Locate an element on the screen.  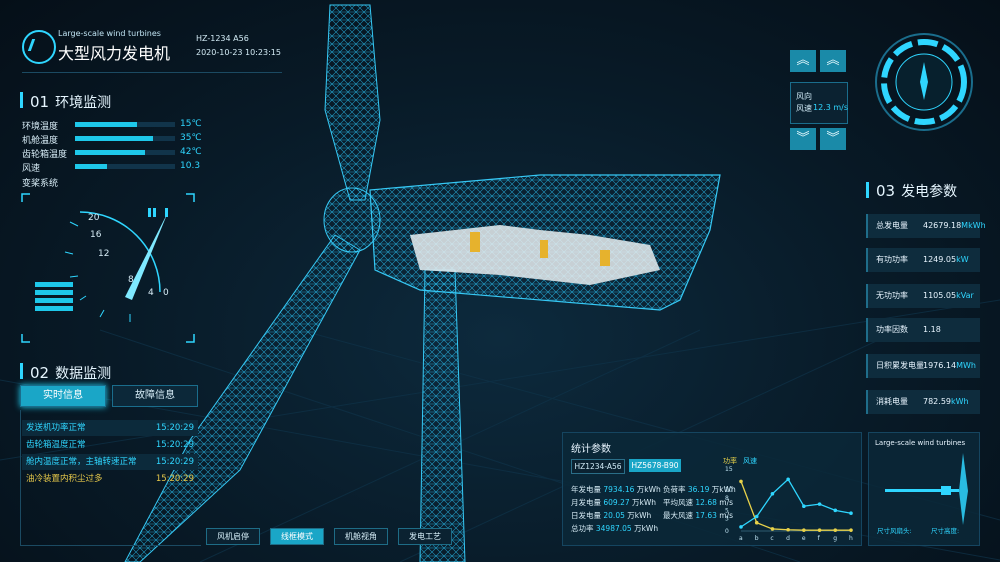
env-value-gearbox: 42℃ is located at coordinates (191, 152).